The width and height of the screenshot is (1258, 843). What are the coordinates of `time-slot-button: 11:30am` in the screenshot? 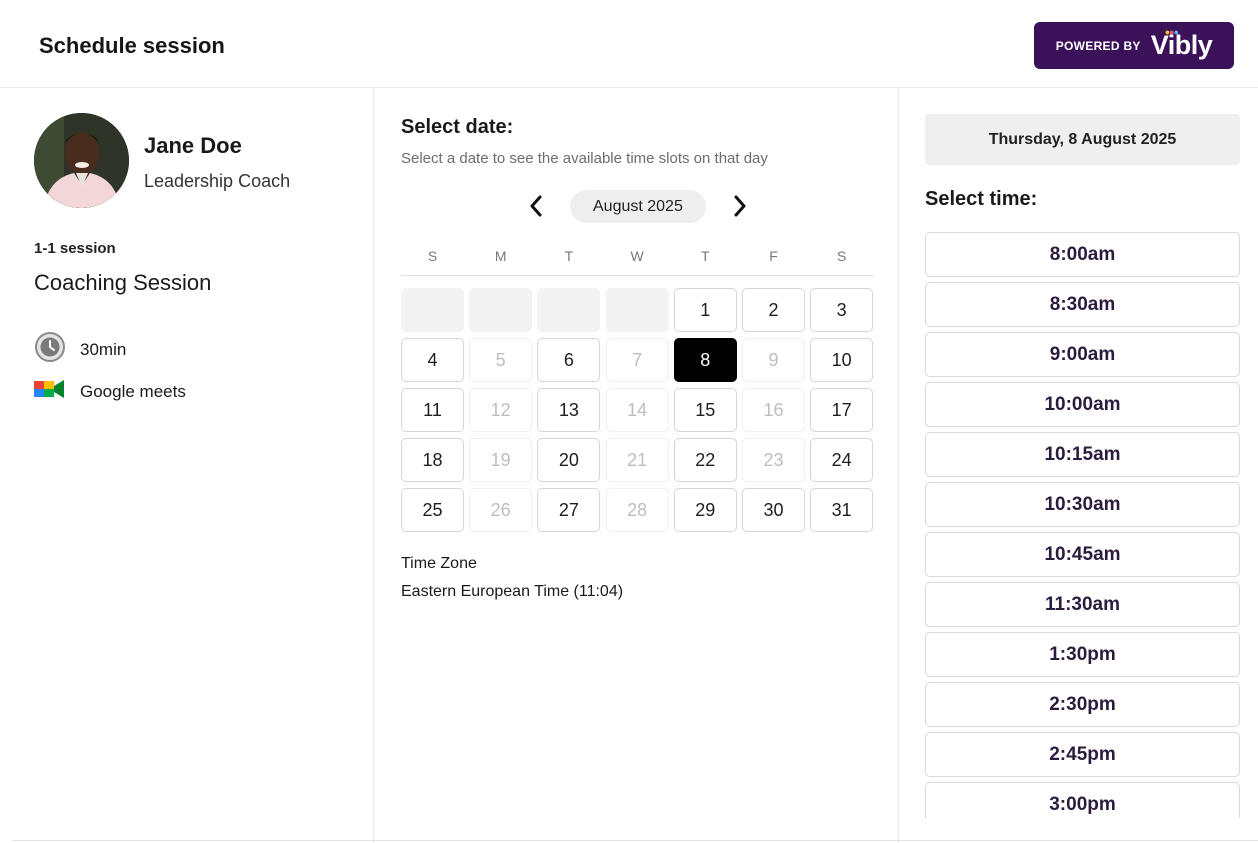 It's located at (1082, 604).